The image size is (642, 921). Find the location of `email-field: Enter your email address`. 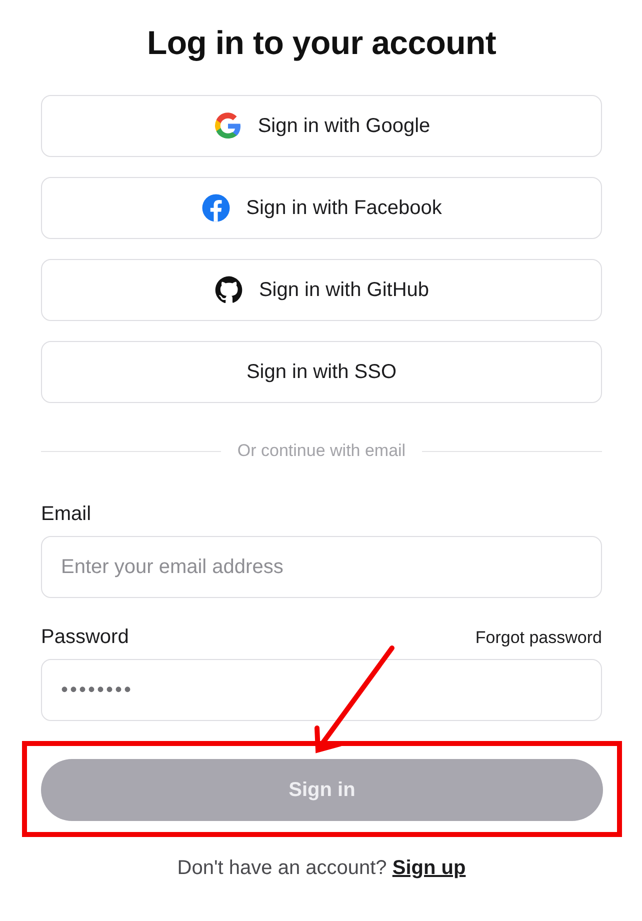

email-field: Enter your email address is located at coordinates (321, 567).